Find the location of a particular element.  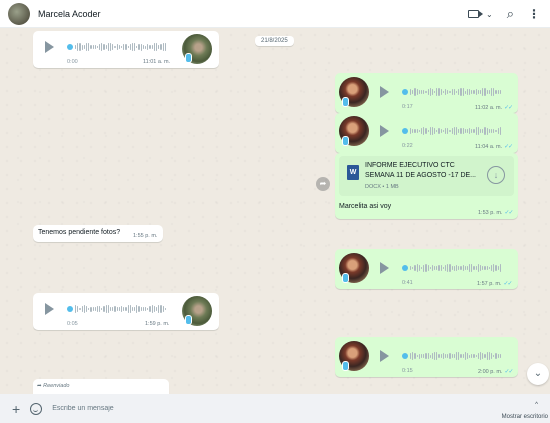

document-meta: DOCX • 1 MB is located at coordinates (382, 187).